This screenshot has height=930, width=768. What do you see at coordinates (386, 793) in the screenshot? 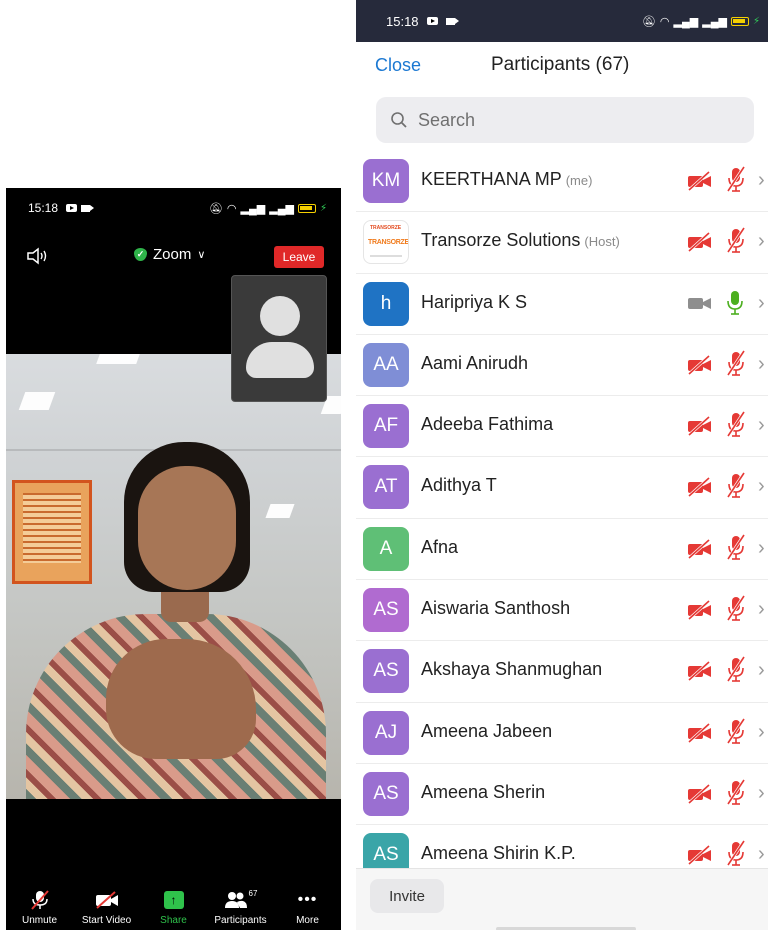
I see `avatar: AS` at bounding box center [386, 793].